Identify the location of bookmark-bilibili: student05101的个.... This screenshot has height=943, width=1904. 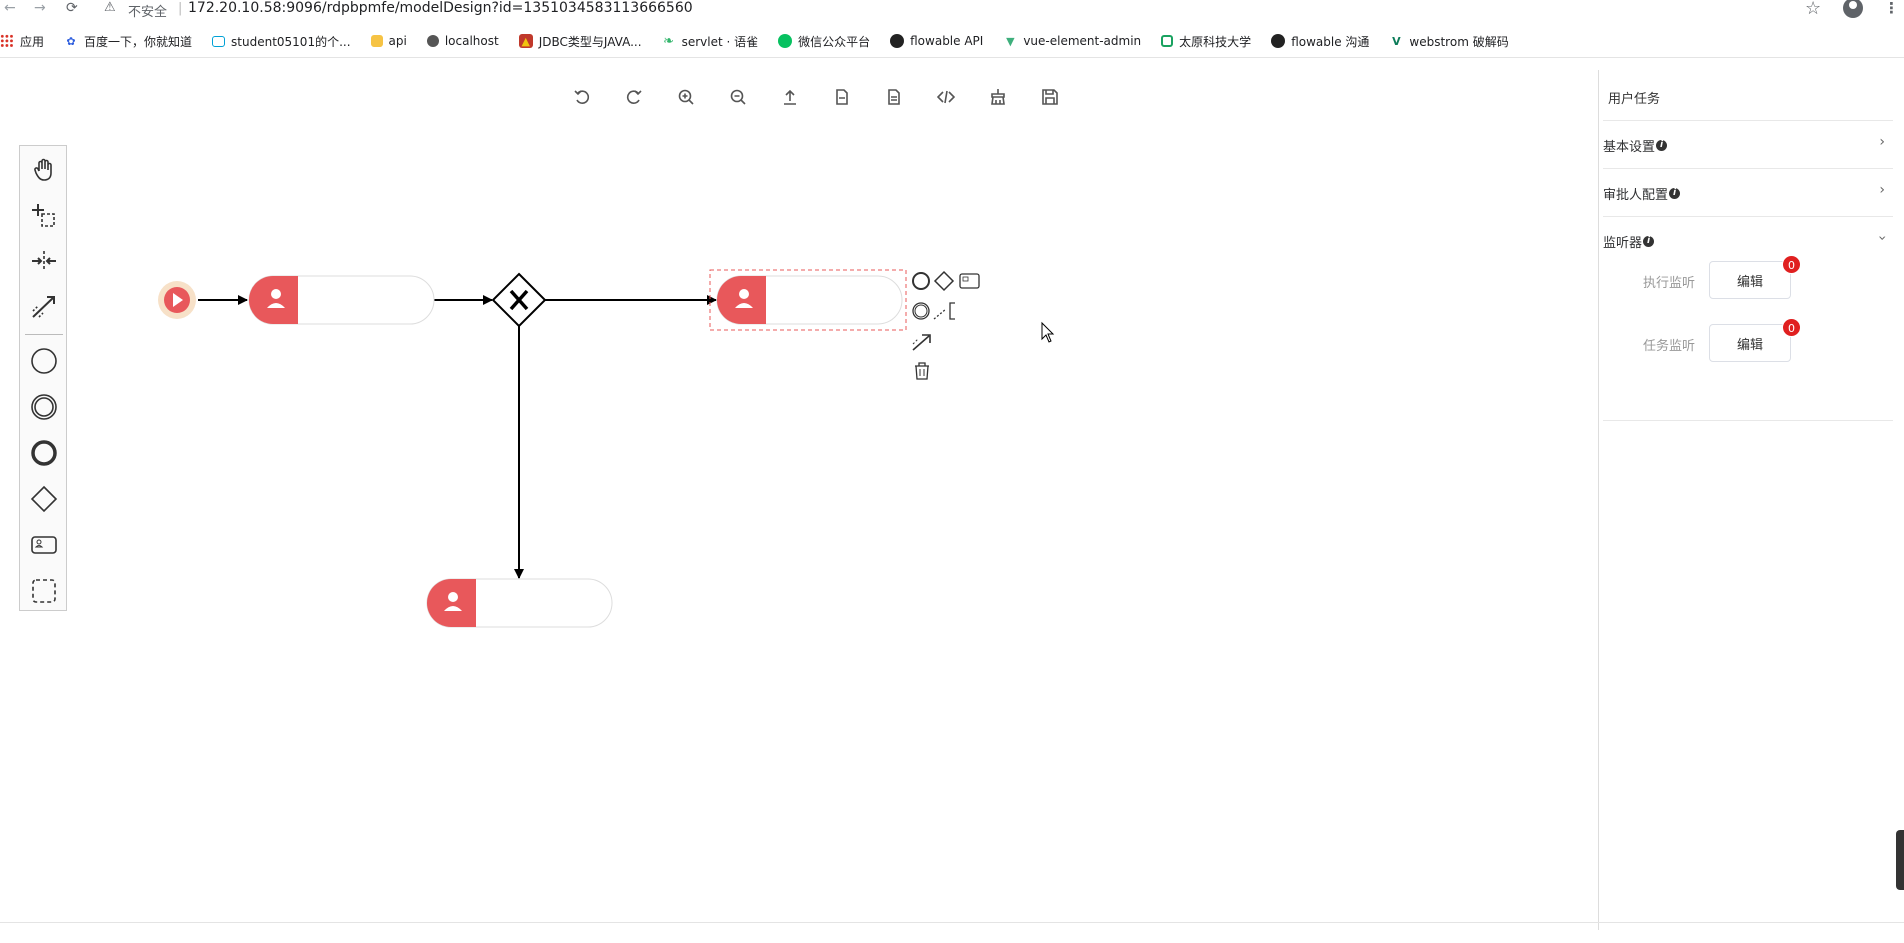
(281, 41).